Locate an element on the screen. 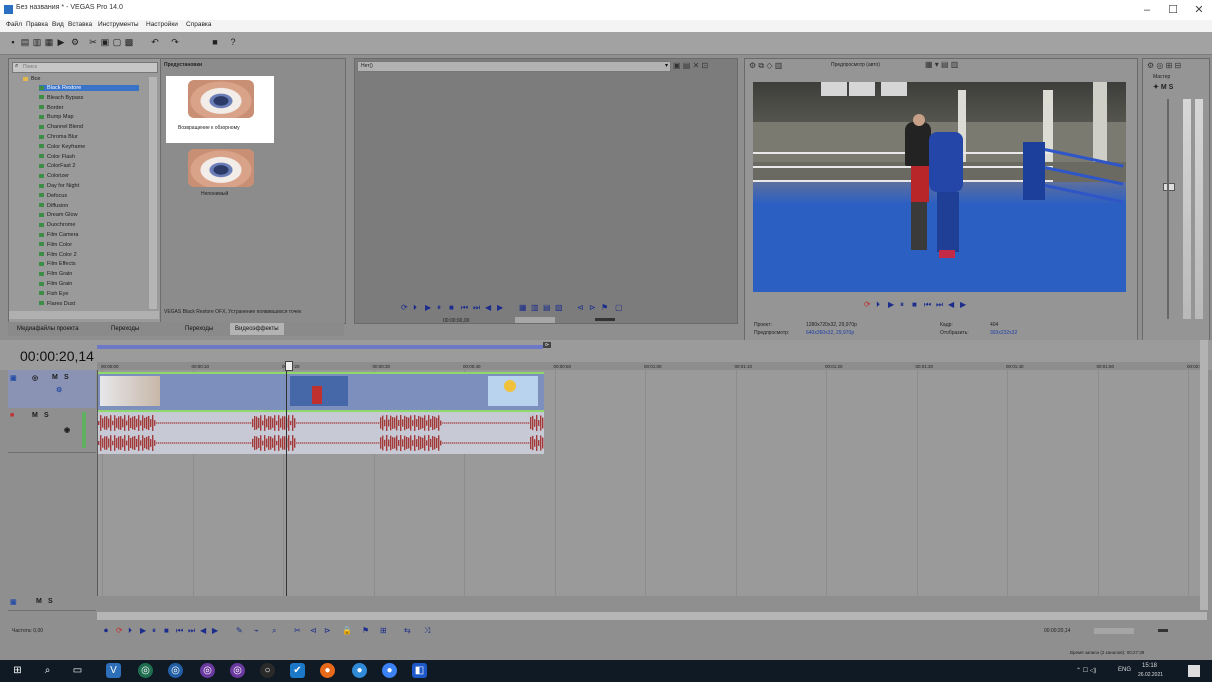 Image resolution: width=1212 pixels, height=682 pixels. close-button: ✕ is located at coordinates (1199, 10).